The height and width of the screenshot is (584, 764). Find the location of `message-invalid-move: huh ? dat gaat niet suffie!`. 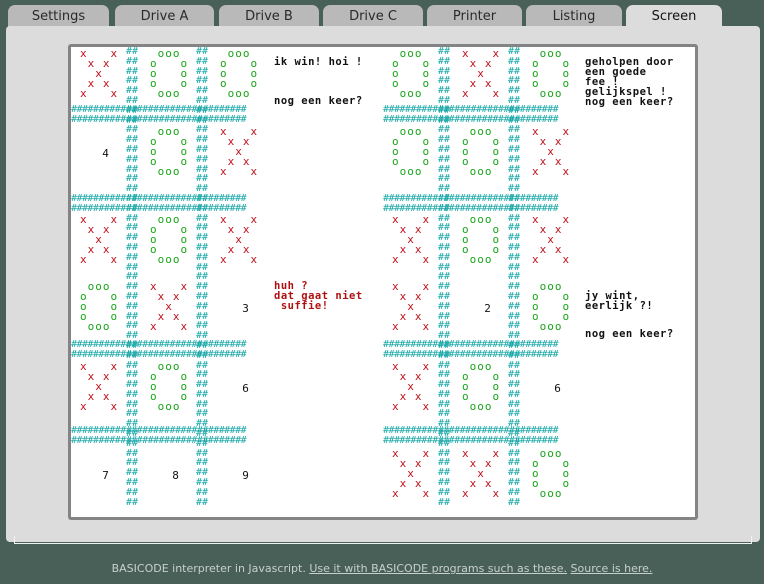

message-invalid-move: huh ? dat gaat niet suffie! is located at coordinates (318, 296).